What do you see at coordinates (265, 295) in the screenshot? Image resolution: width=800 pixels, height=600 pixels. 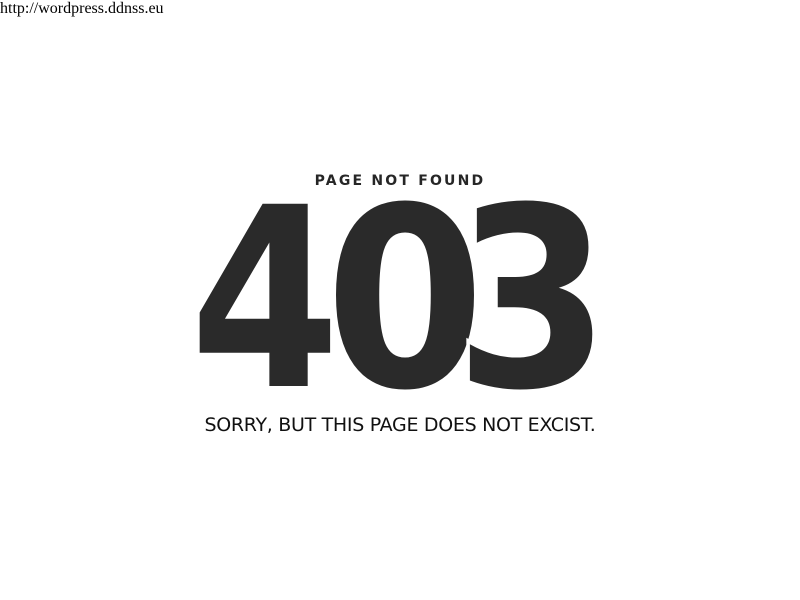 I see `error-digit-first: 4` at bounding box center [265, 295].